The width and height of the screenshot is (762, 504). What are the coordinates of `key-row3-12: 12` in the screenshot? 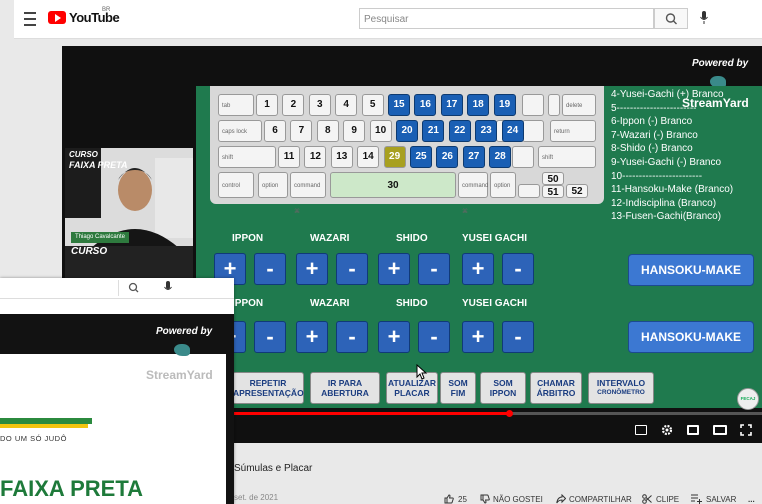 It's located at (315, 157).